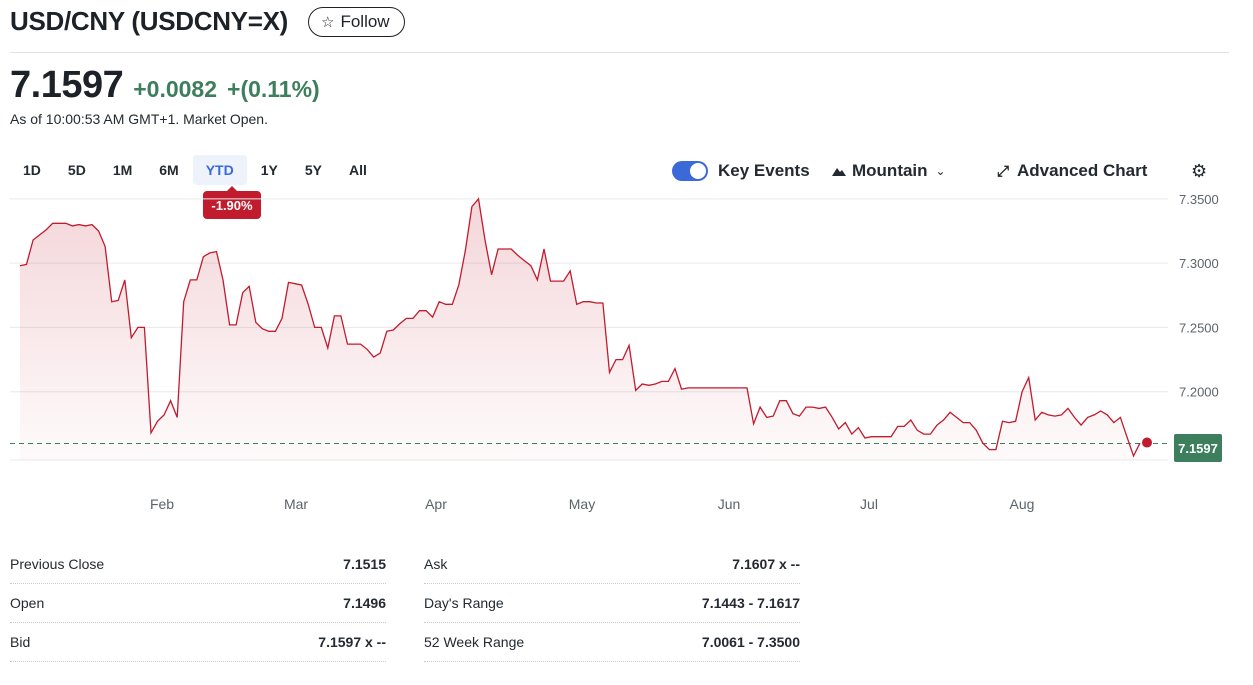 The height and width of the screenshot is (685, 1253). Describe the element at coordinates (27, 603) in the screenshot. I see `stat-label: Open` at that location.